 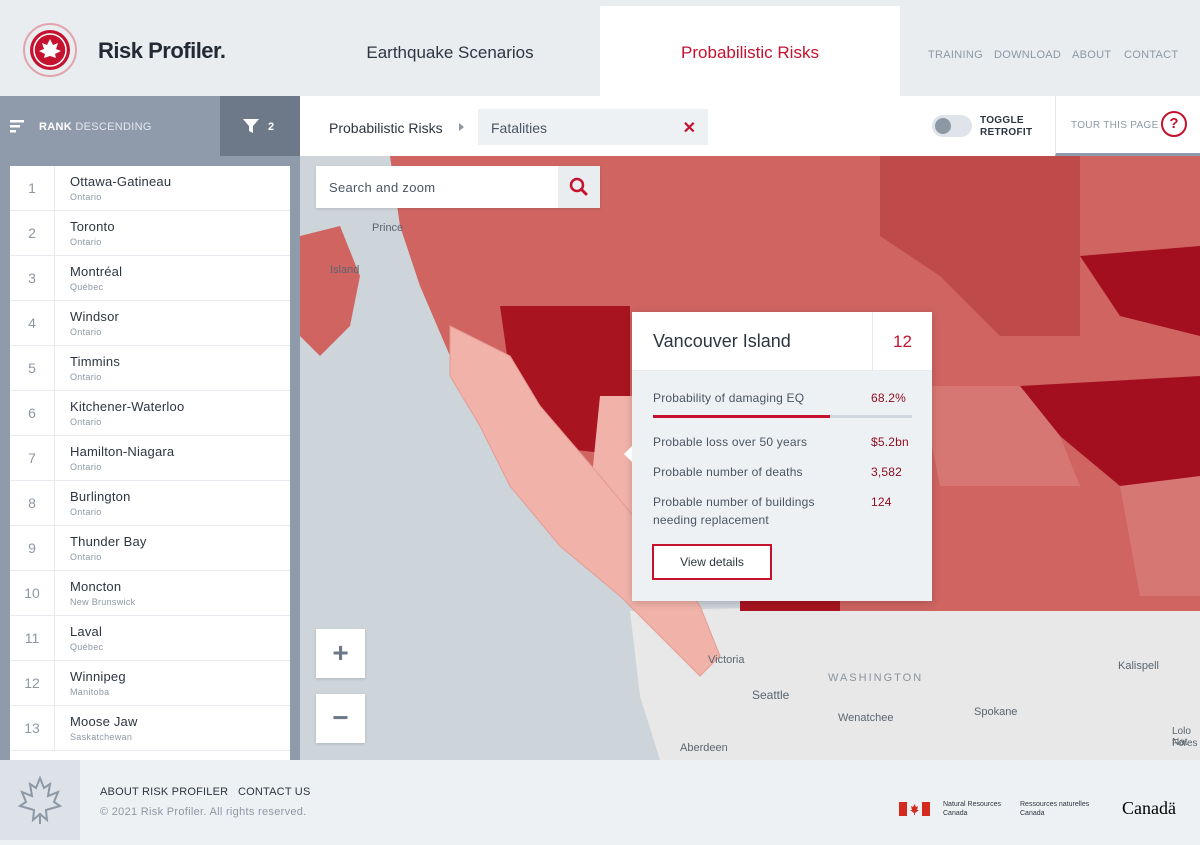 What do you see at coordinates (340, 653) in the screenshot?
I see `zoom-in-button: +` at bounding box center [340, 653].